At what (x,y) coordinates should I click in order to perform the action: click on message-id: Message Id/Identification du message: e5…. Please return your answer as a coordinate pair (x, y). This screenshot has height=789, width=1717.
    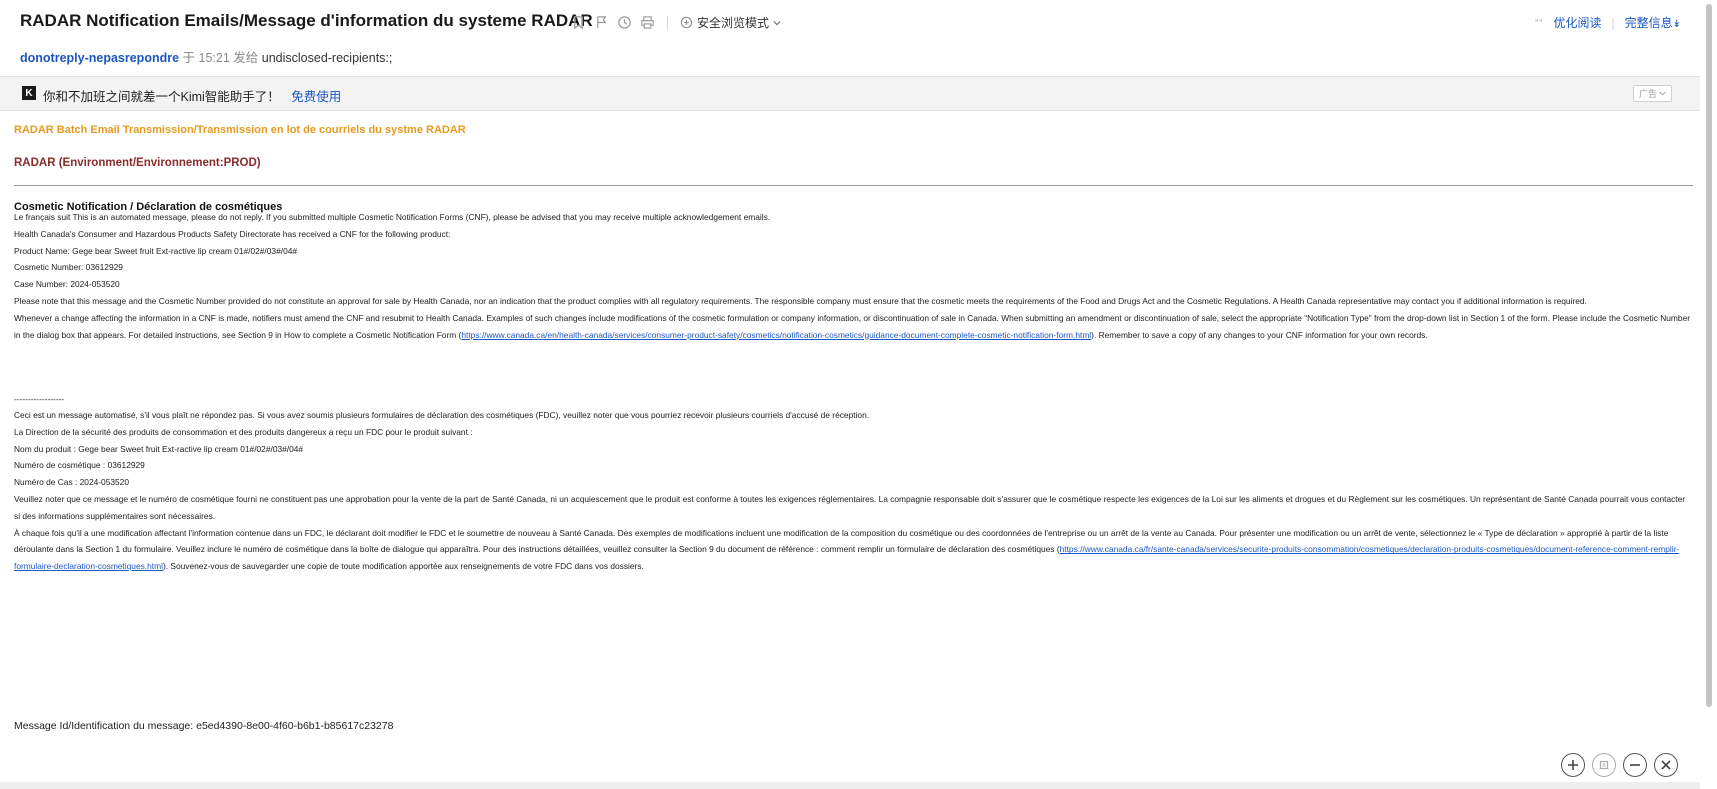
    Looking at the image, I should click on (204, 726).